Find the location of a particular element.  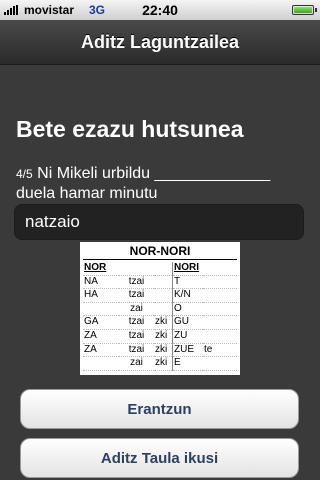

table-cell: E is located at coordinates (187, 363).